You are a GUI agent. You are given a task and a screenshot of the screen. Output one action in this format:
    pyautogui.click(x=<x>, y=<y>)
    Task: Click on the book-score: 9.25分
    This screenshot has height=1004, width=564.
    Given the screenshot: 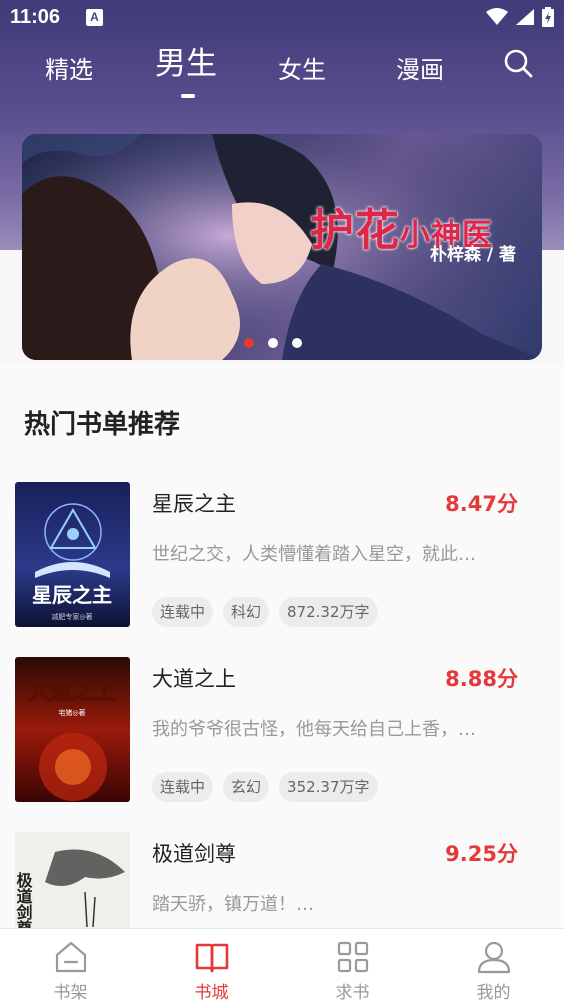 What is the action you would take?
    pyautogui.click(x=481, y=854)
    